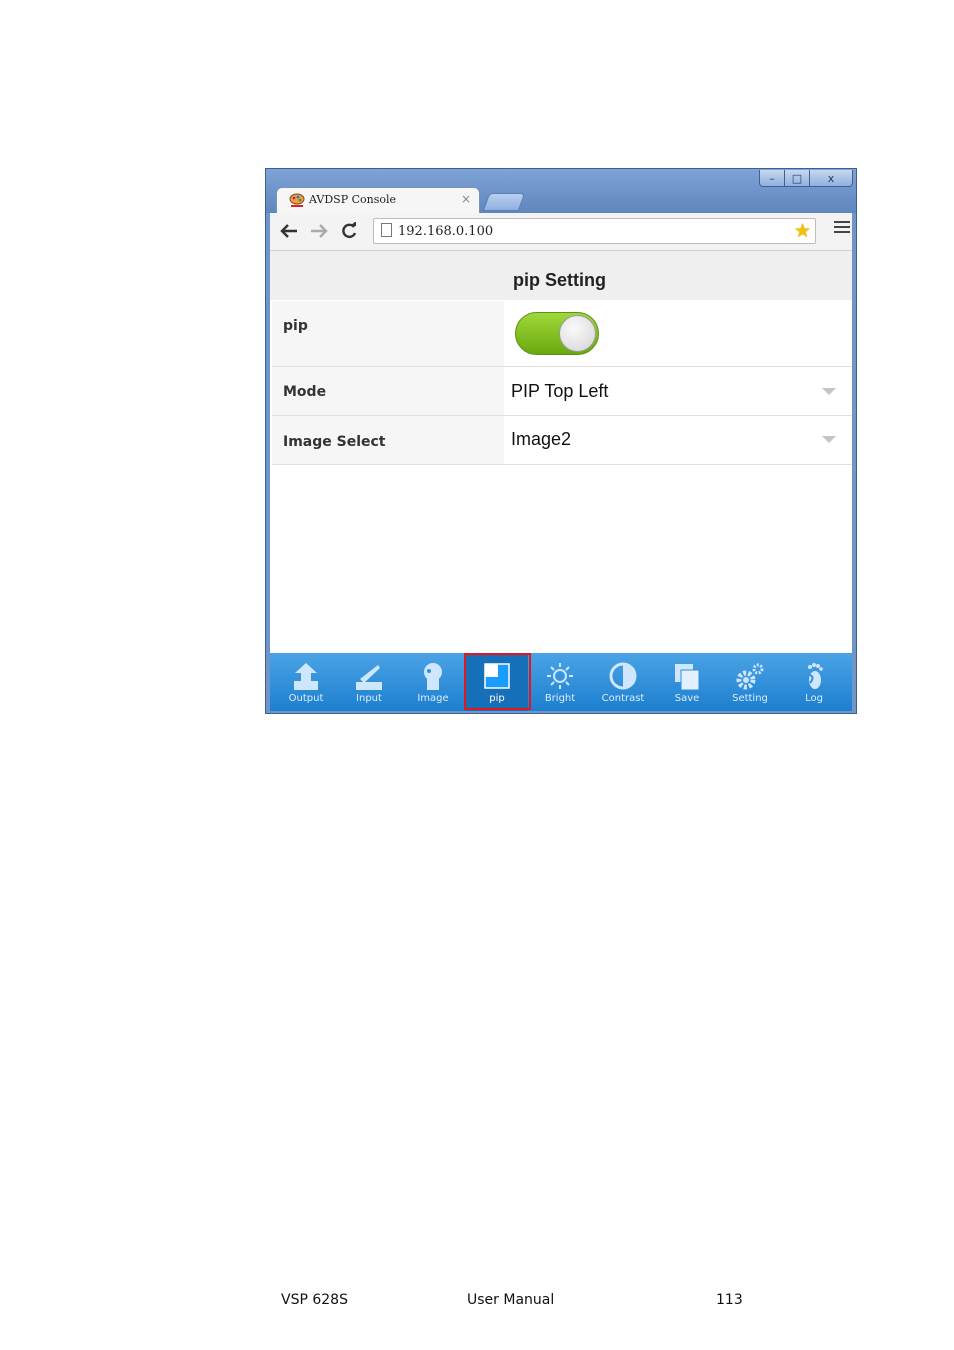 The width and height of the screenshot is (954, 1350). I want to click on nav-input: Input, so click(369, 682).